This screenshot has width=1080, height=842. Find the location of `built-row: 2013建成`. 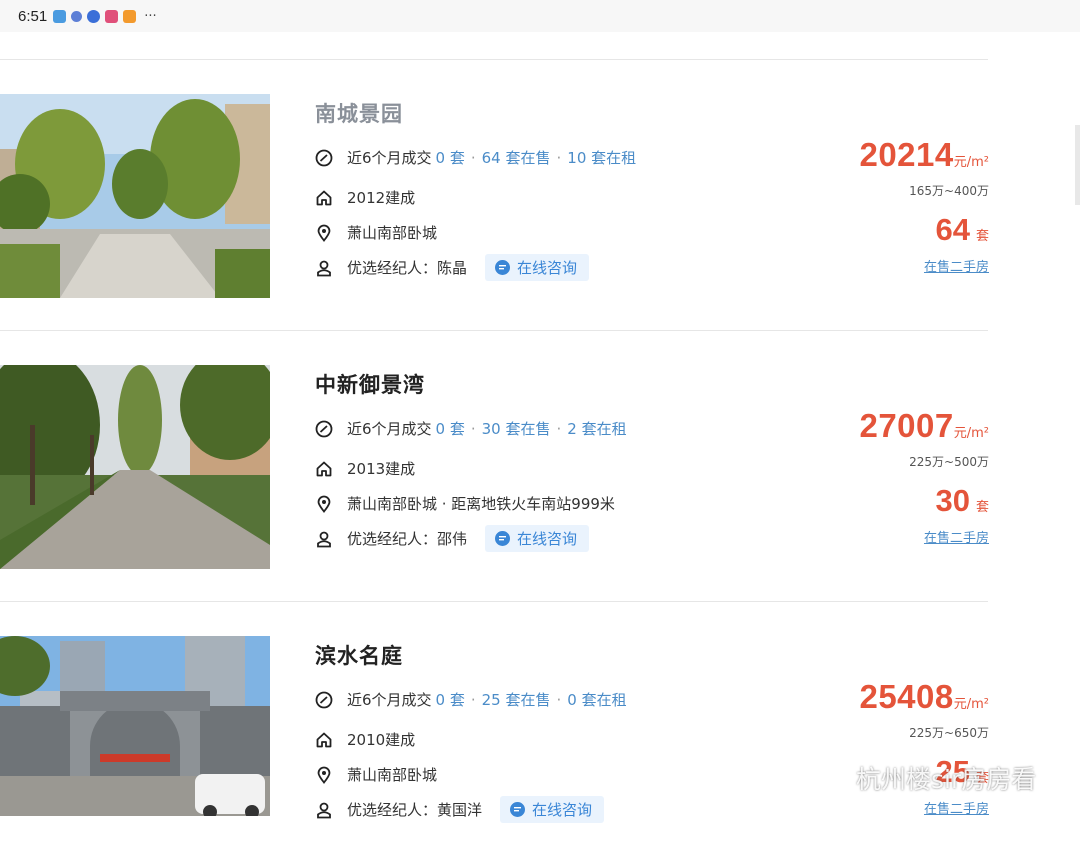

built-row: 2013建成 is located at coordinates (365, 468).